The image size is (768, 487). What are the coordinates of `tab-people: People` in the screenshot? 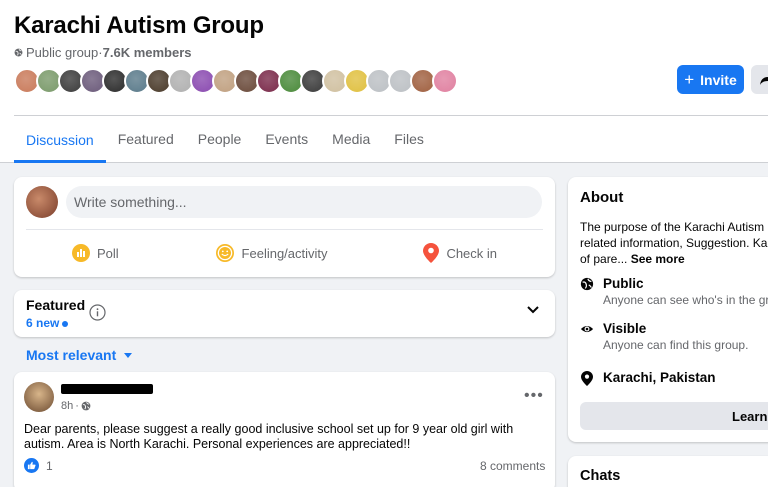 It's located at (220, 139).